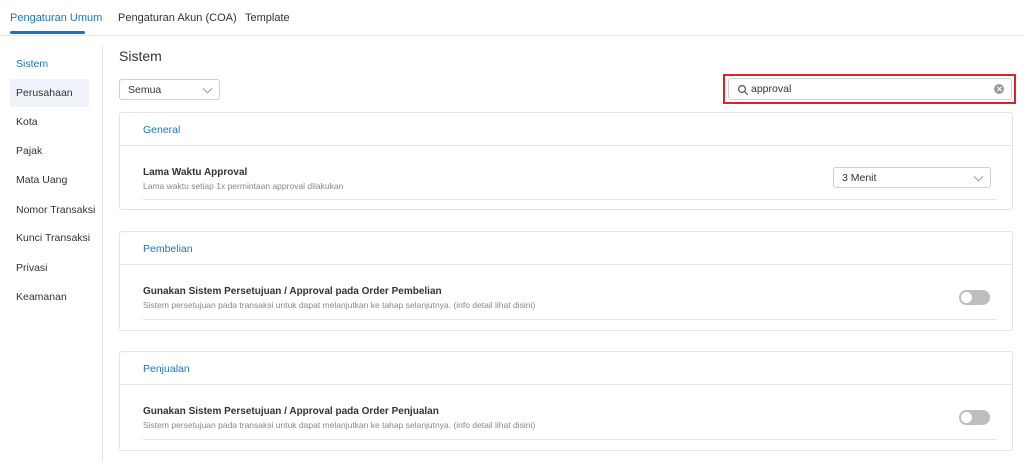  Describe the element at coordinates (49, 268) in the screenshot. I see `sidebar-item-privasi: Privasi` at that location.